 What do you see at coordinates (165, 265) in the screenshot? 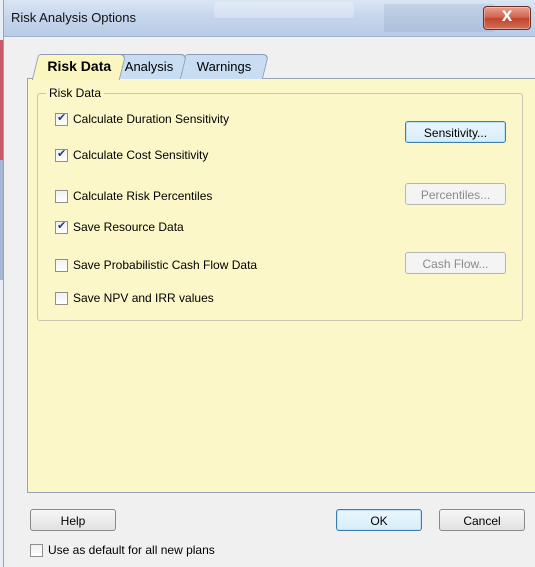
I see `option-label: Save Probabilistic Cash Flow Data` at bounding box center [165, 265].